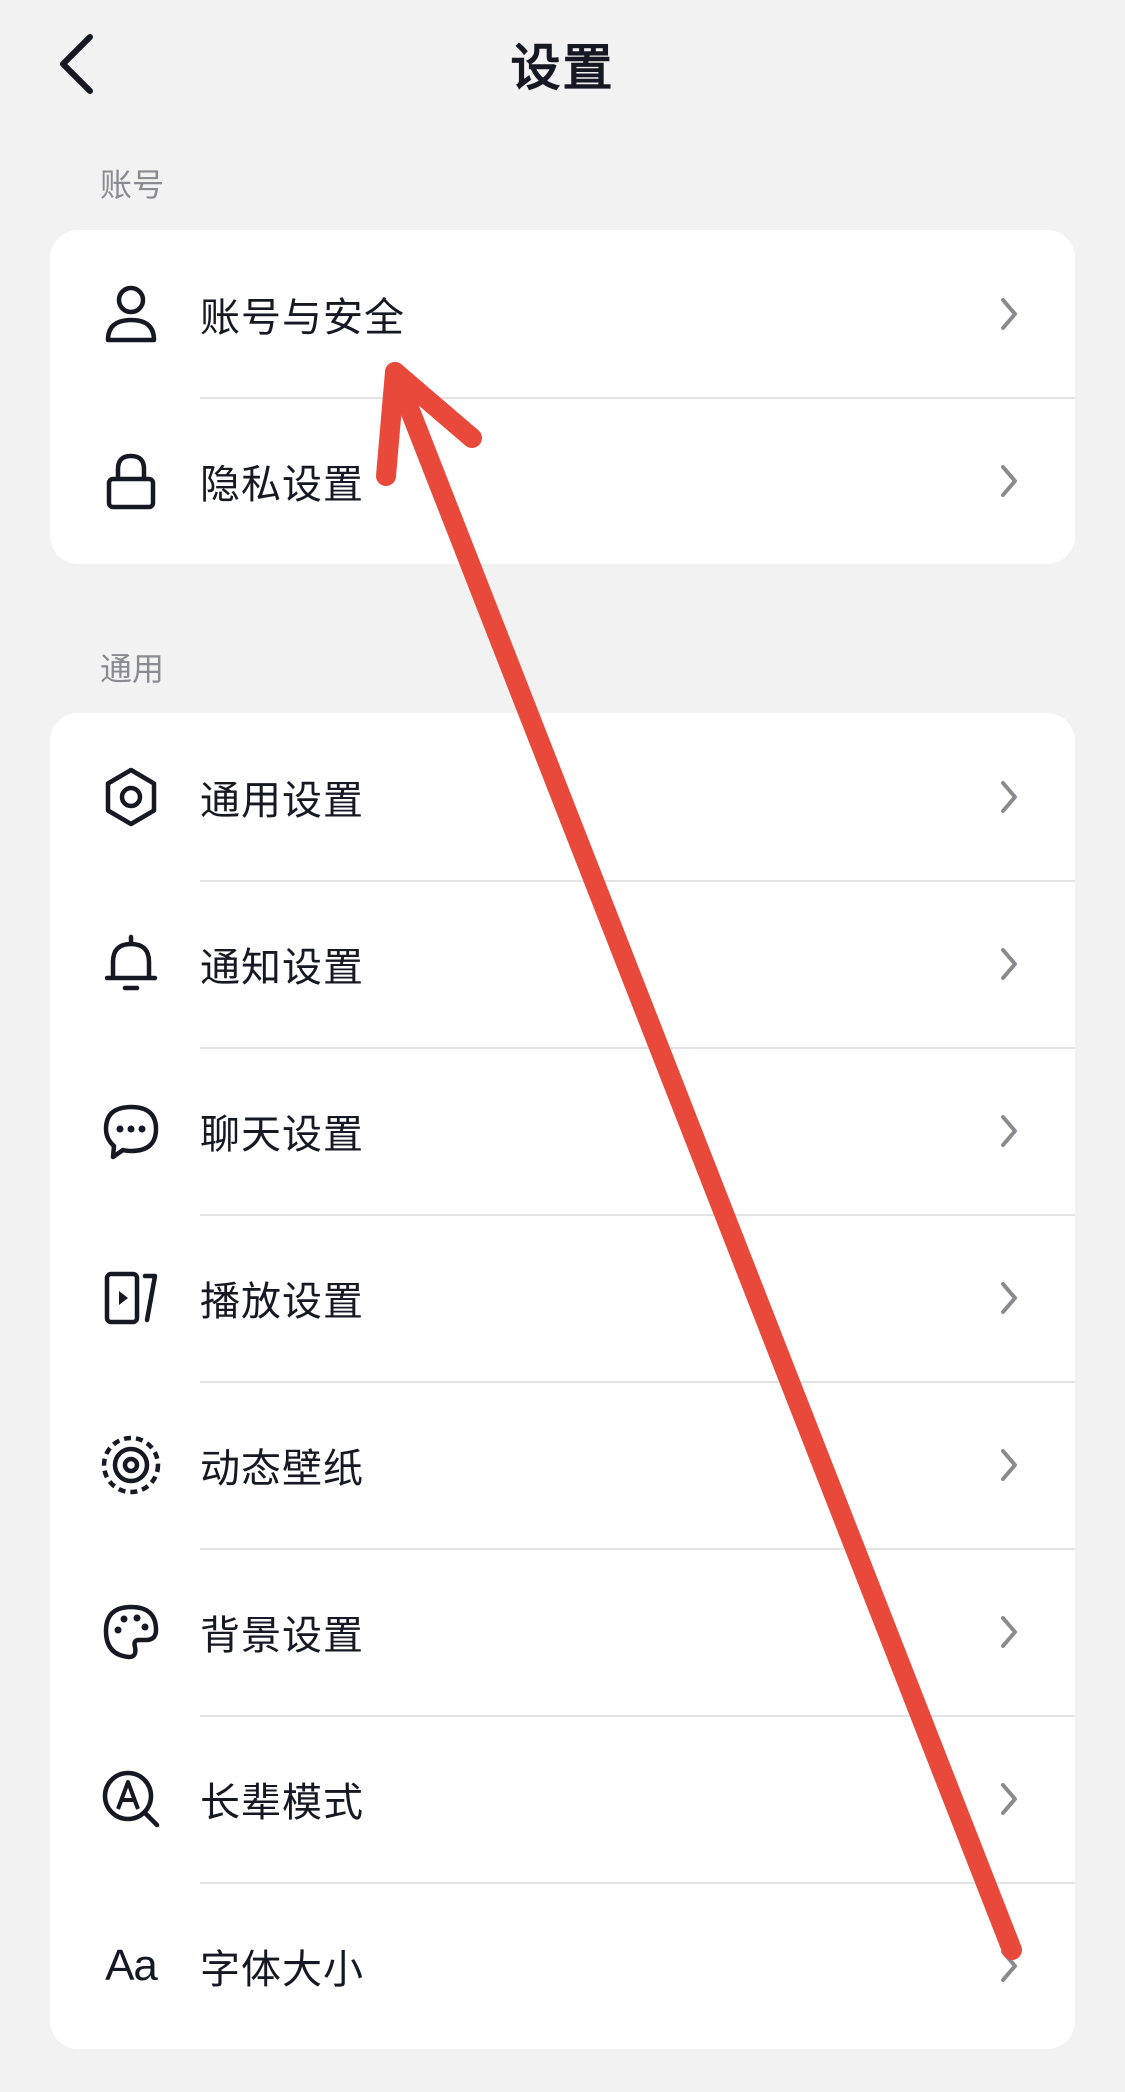 The image size is (1125, 2092). What do you see at coordinates (132, 669) in the screenshot?
I see `section-label-general: 通用` at bounding box center [132, 669].